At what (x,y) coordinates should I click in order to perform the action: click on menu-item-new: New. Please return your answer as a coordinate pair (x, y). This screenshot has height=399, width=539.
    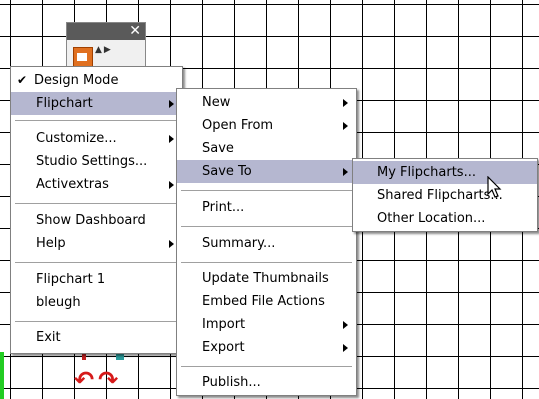
    Looking at the image, I should click on (266, 102).